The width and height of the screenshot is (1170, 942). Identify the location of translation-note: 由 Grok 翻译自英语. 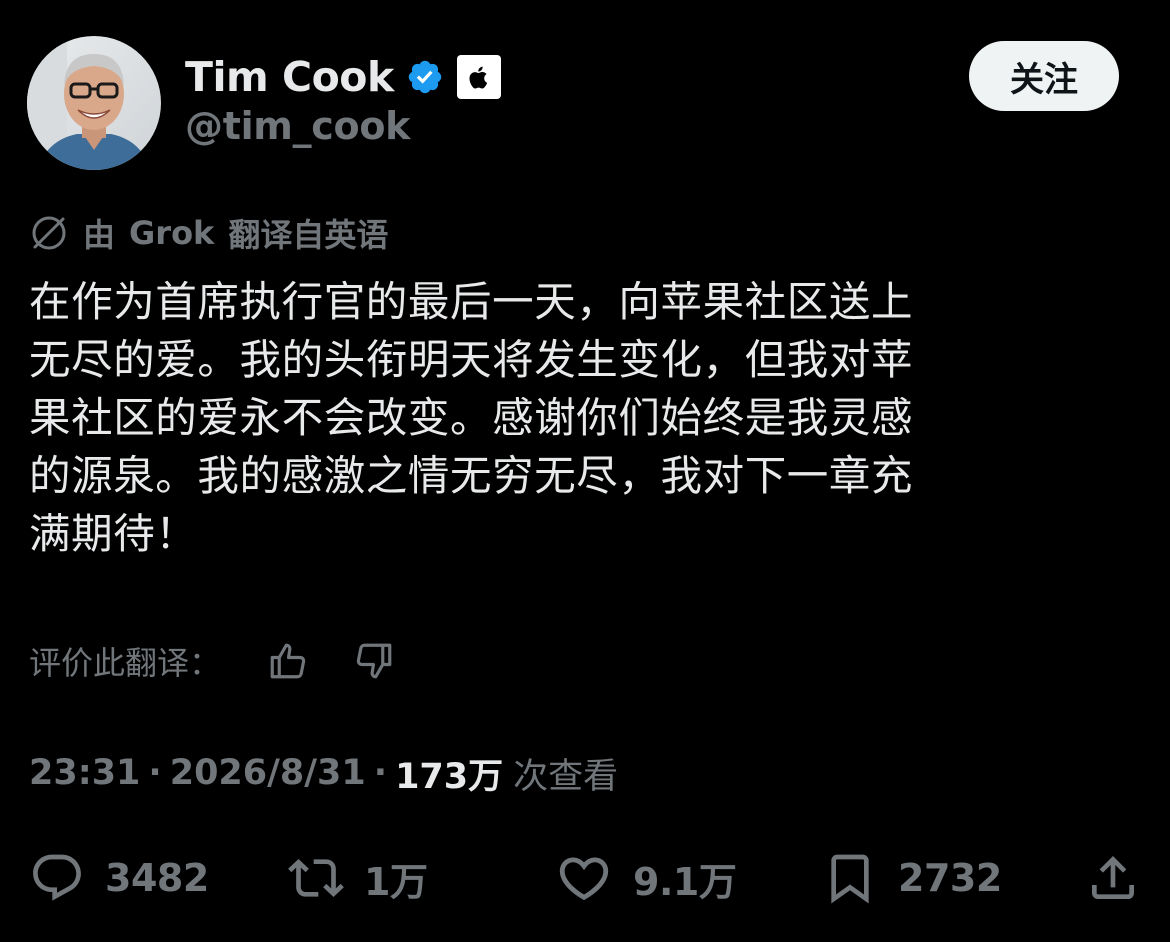
(208, 233).